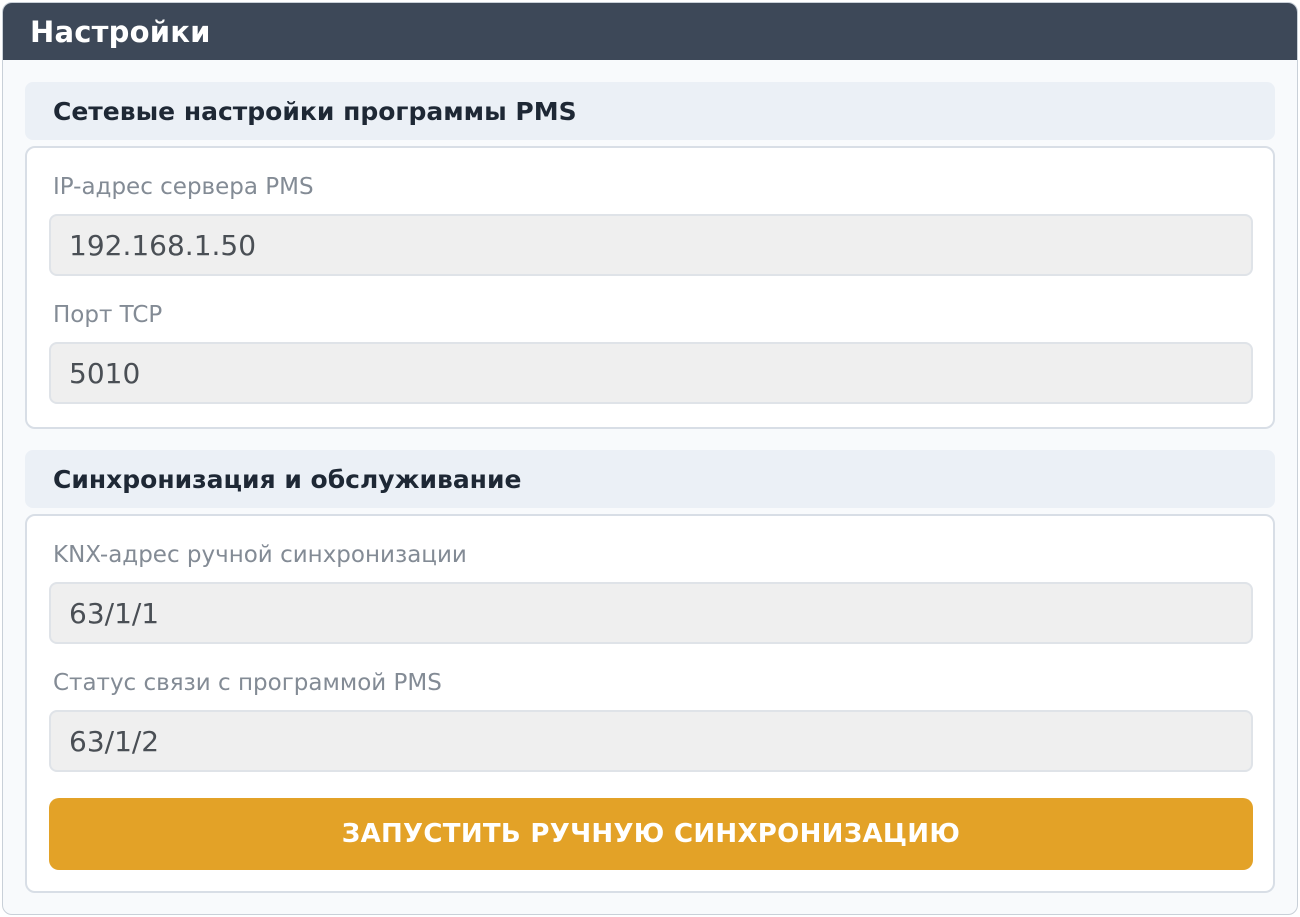 Image resolution: width=1300 pixels, height=917 pixels. I want to click on ip-address-field: 192.168.1.50, so click(651, 245).